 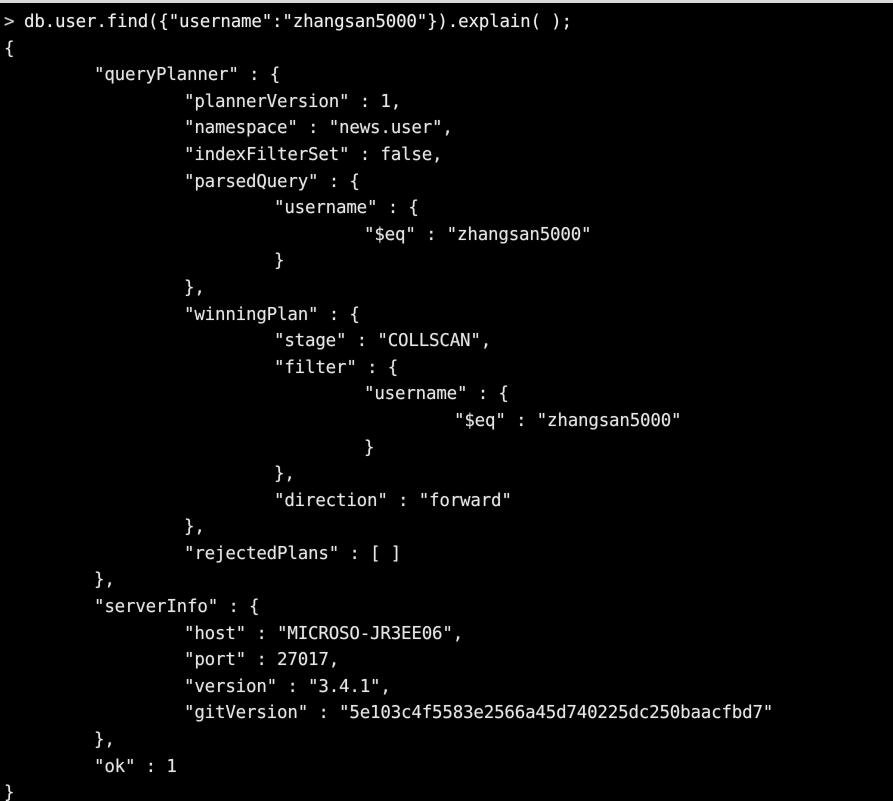 I want to click on output-line: "host" : "MICROSO-JR3EE06",, so click(x=324, y=633).